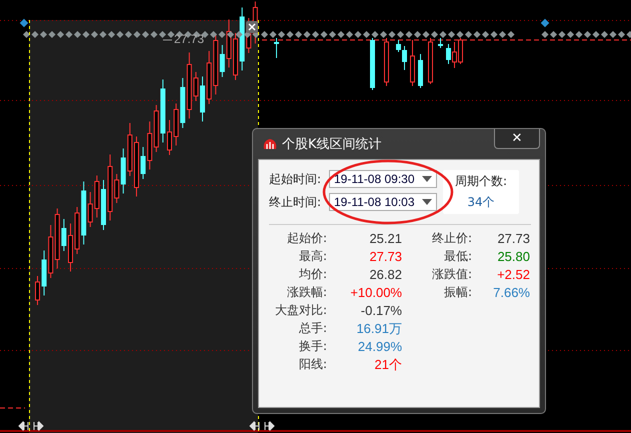 This screenshot has width=631, height=433. Describe the element at coordinates (312, 364) in the screenshot. I see `stat-label: 阳线:` at that location.